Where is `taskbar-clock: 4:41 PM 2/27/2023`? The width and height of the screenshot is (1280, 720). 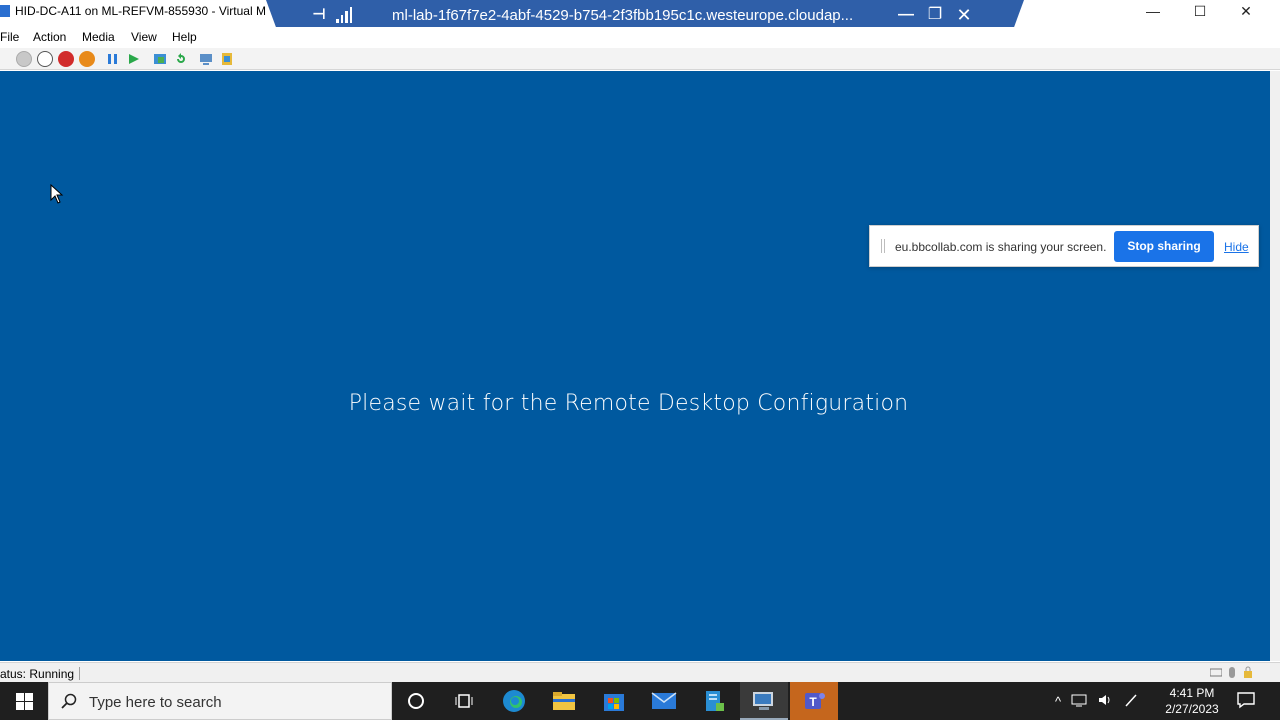
taskbar-clock: 4:41 PM 2/27/2023 is located at coordinates (1192, 701).